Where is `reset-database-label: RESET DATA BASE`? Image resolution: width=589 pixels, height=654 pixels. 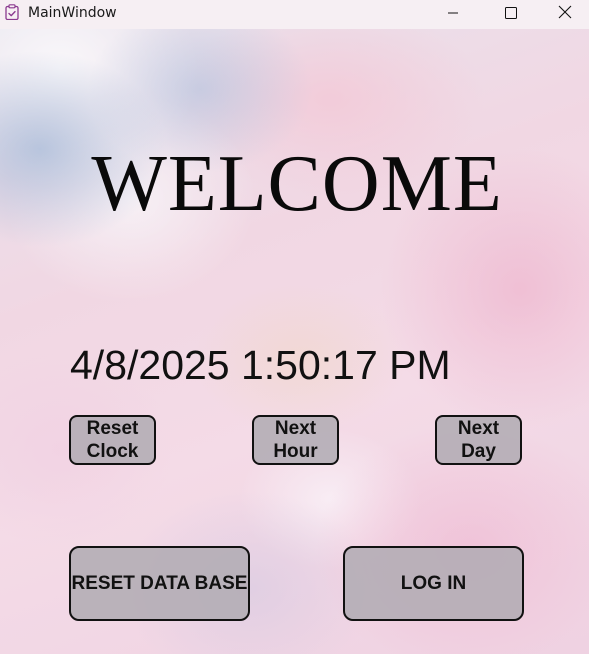 reset-database-label: RESET DATA BASE is located at coordinates (159, 583).